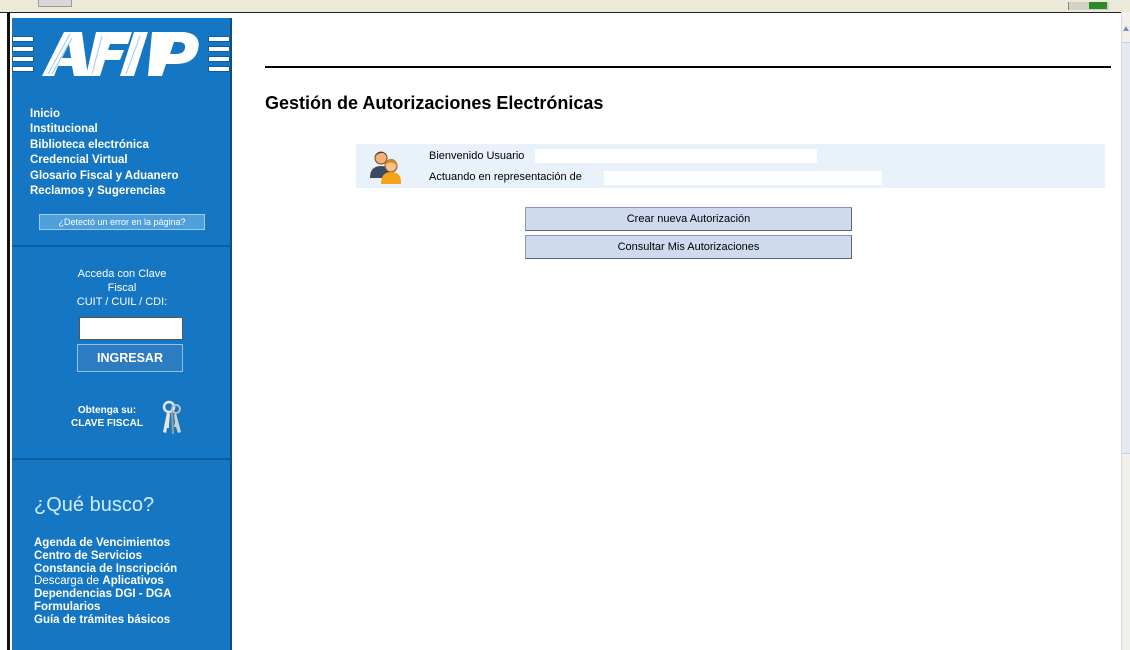 This screenshot has width=1130, height=650. Describe the element at coordinates (104, 176) in the screenshot. I see `nav-glosario: Glosario Fiscal y Aduanero` at that location.